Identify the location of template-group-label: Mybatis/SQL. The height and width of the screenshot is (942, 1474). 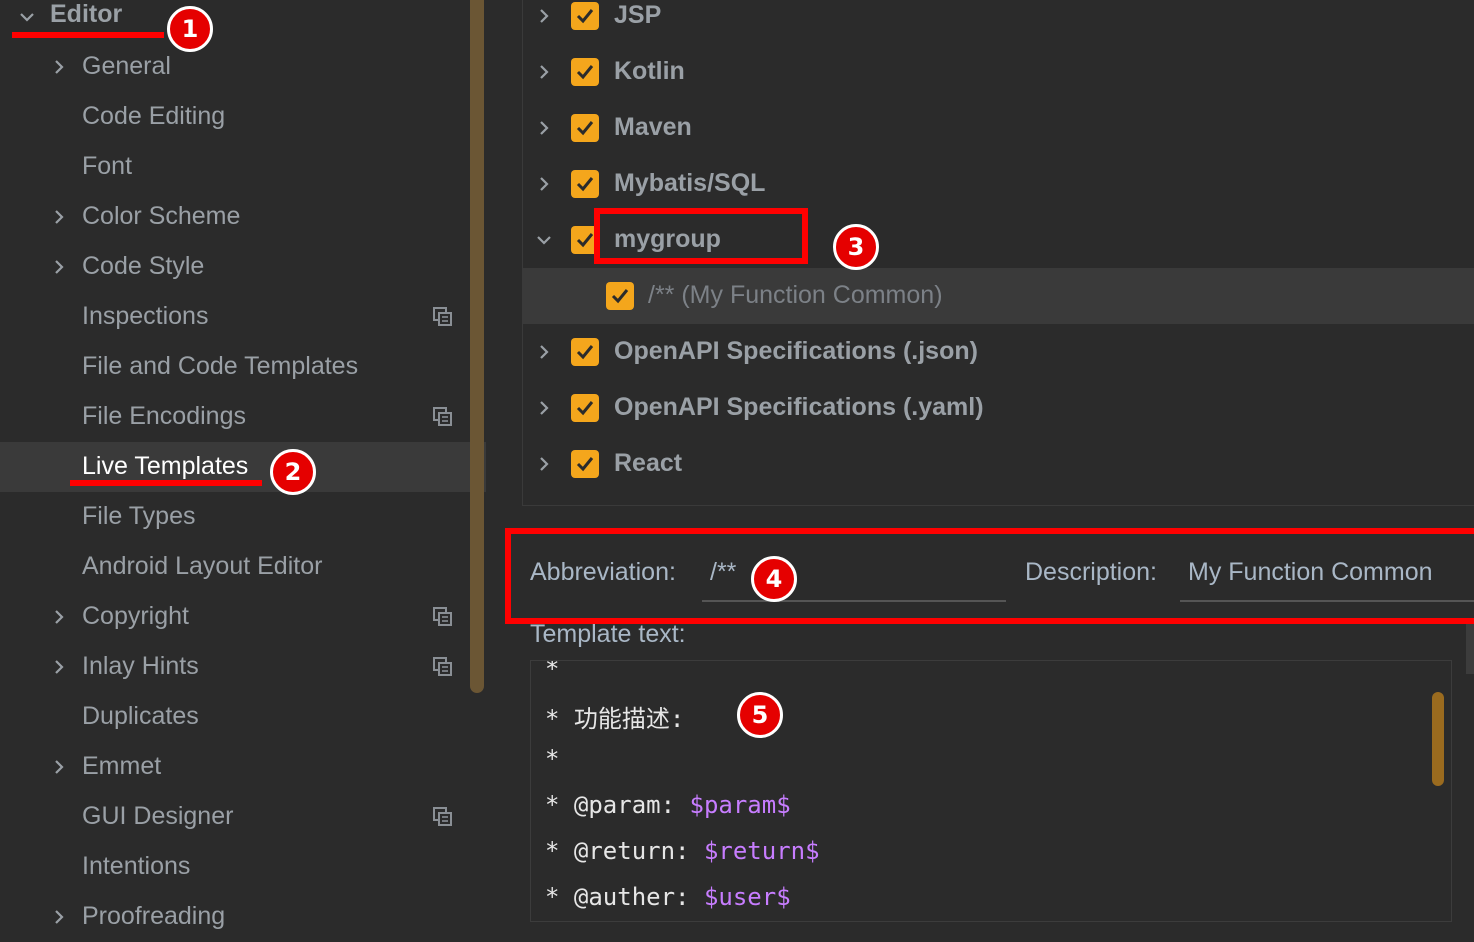
(690, 182).